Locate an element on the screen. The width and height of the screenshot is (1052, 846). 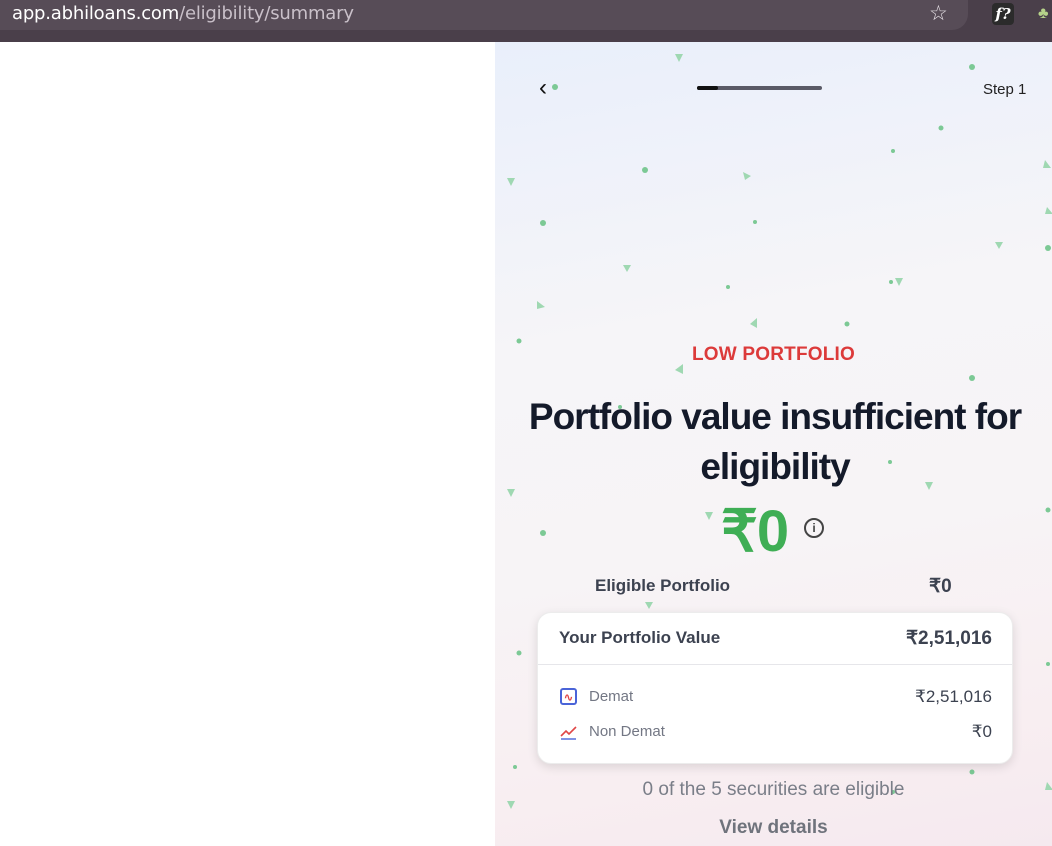
eligible-portfolio-value: ₹0 is located at coordinates (940, 586).